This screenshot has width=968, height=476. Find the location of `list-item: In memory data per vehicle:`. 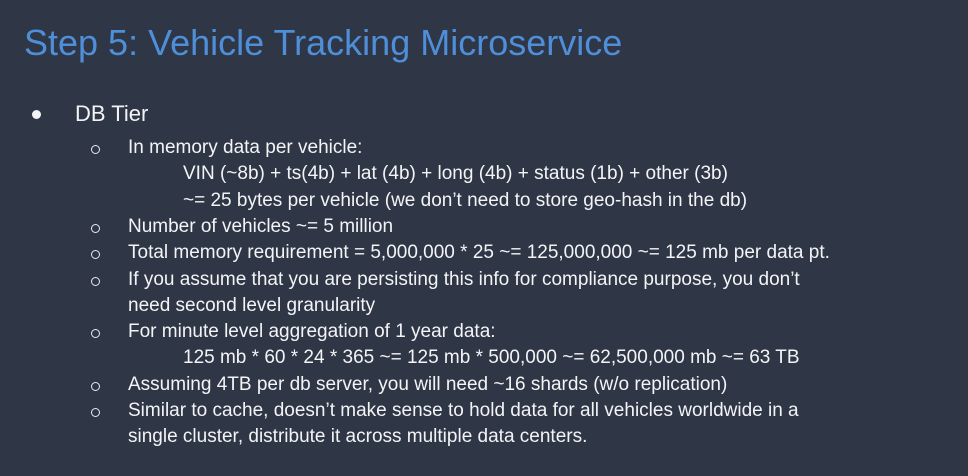

list-item: In memory data per vehicle: is located at coordinates (245, 147).